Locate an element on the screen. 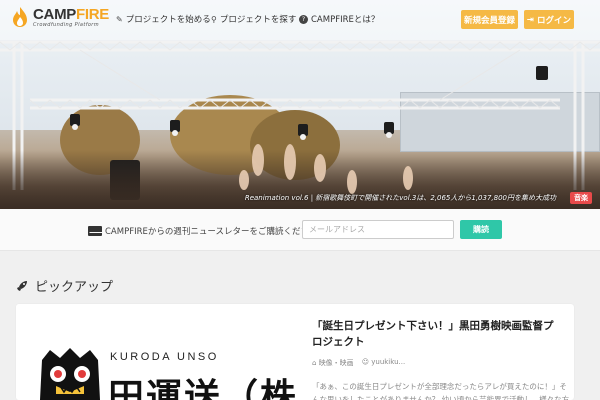 This screenshot has width=600, height=400. rocket-icon is located at coordinates (22, 285).